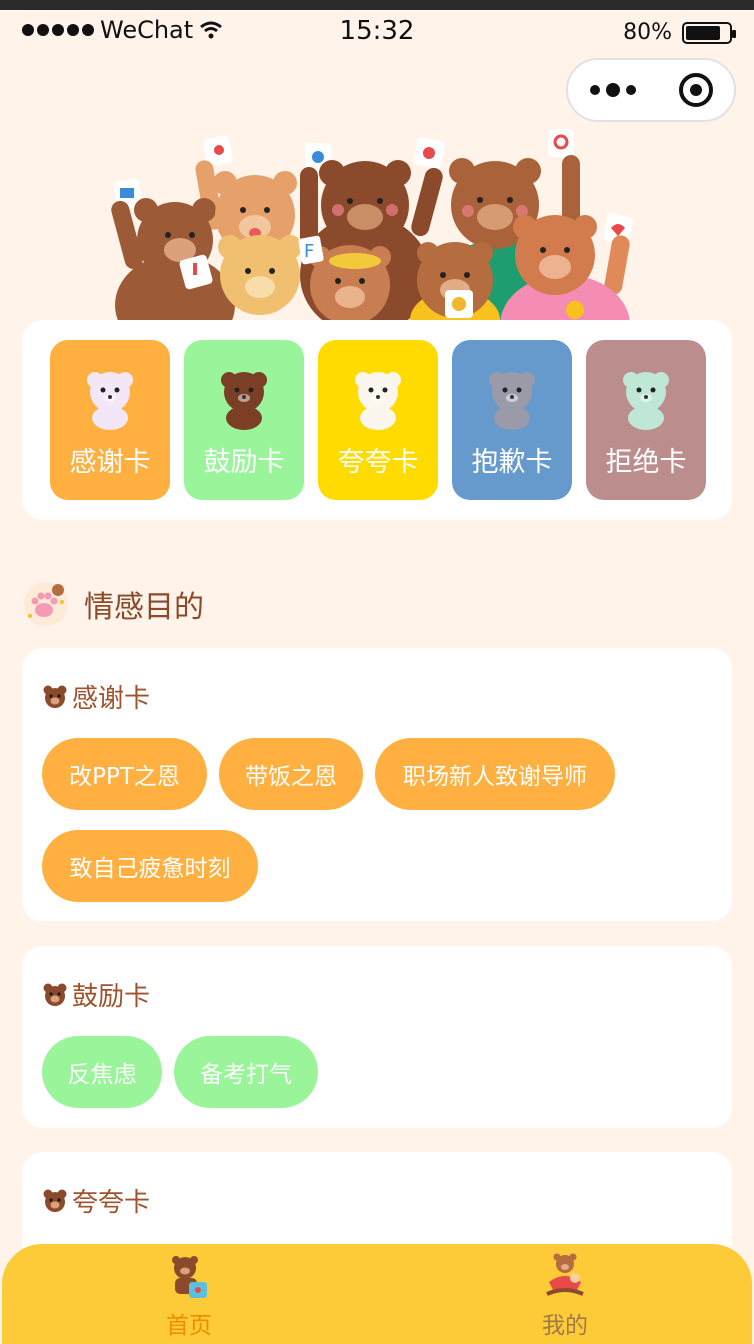 The image size is (754, 1344). Describe the element at coordinates (565, 1326) in the screenshot. I see `tab-mine-label: 我的` at that location.